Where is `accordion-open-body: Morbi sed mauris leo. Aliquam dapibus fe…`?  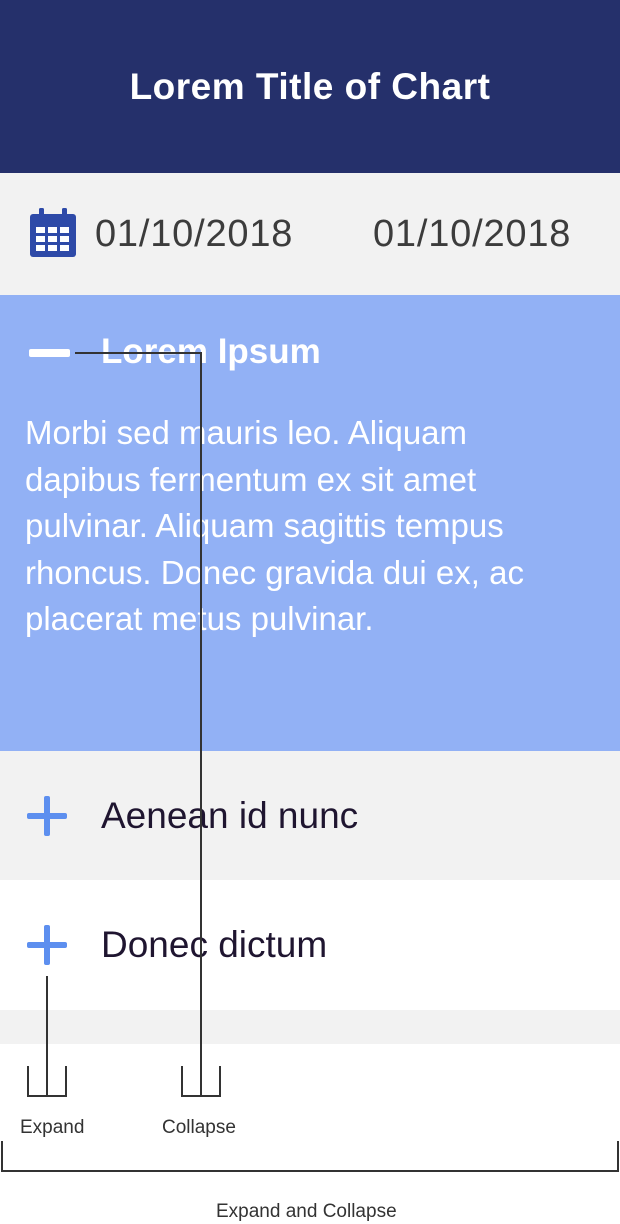 accordion-open-body: Morbi sed mauris leo. Aliquam dapibus fe… is located at coordinates (274, 525).